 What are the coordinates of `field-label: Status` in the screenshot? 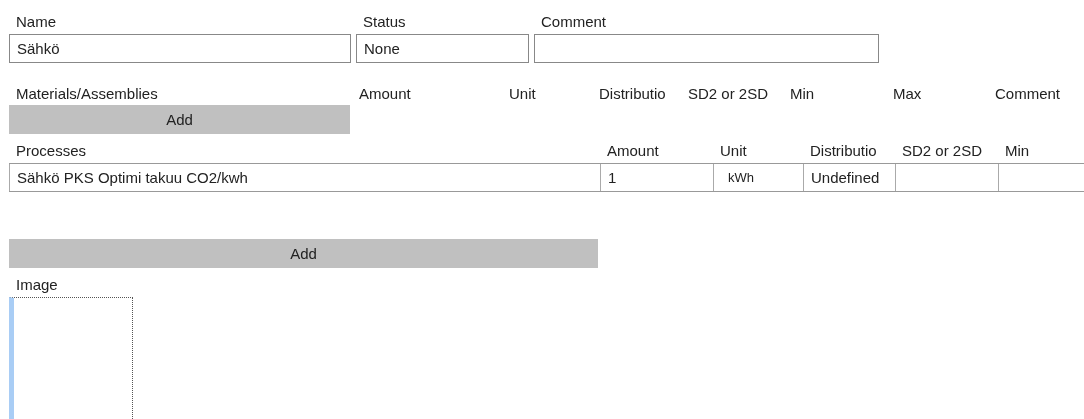 It's located at (384, 22).